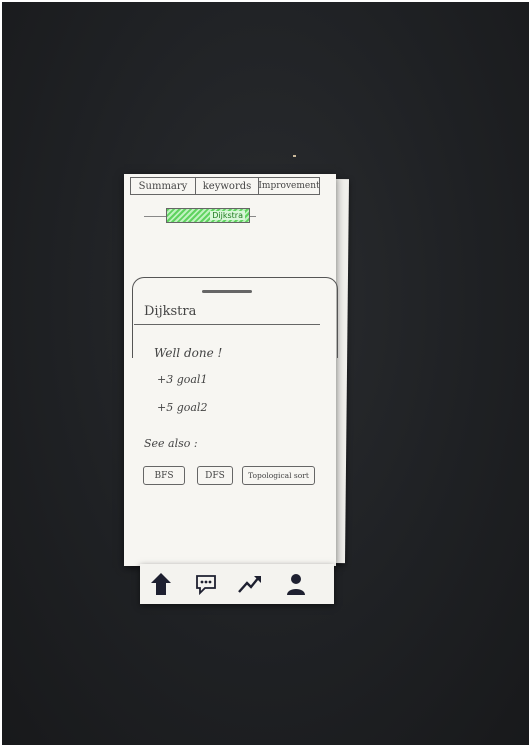  I want to click on profile-icon, so click(296, 584).